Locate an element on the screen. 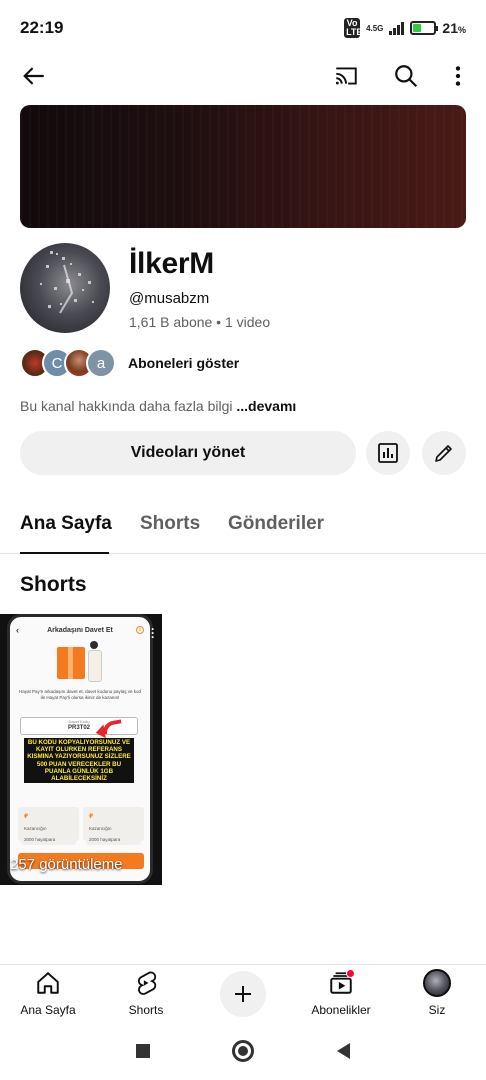 Image resolution: width=486 pixels, height=1080 pixels. back-button is located at coordinates (34, 76).